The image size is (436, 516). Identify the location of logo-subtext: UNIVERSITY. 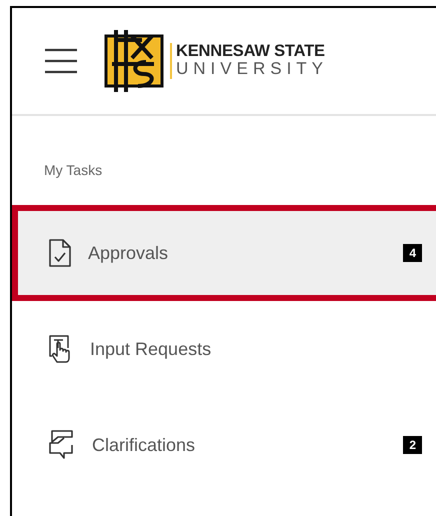
(252, 69).